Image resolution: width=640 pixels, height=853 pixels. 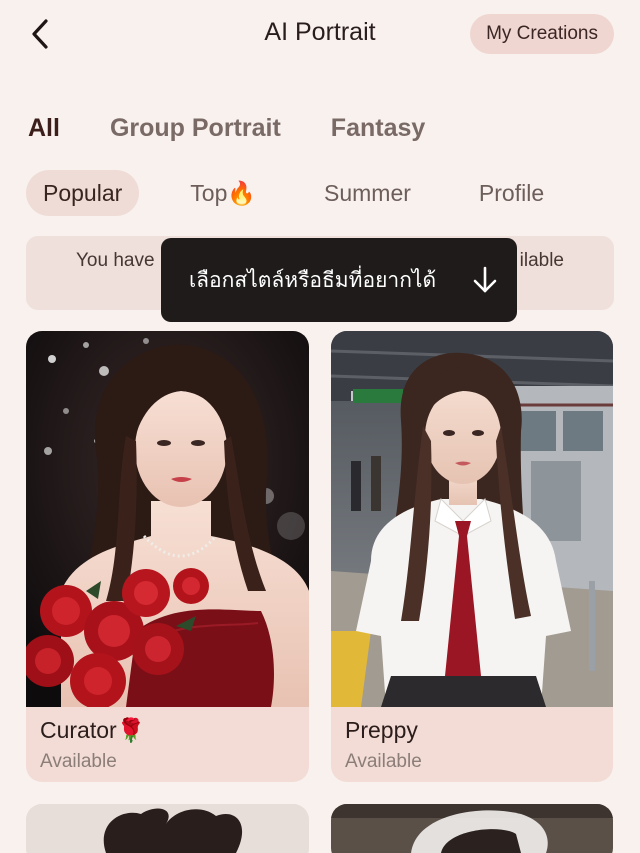 What do you see at coordinates (320, 35) in the screenshot?
I see `header: AI Portrait My Creations` at bounding box center [320, 35].